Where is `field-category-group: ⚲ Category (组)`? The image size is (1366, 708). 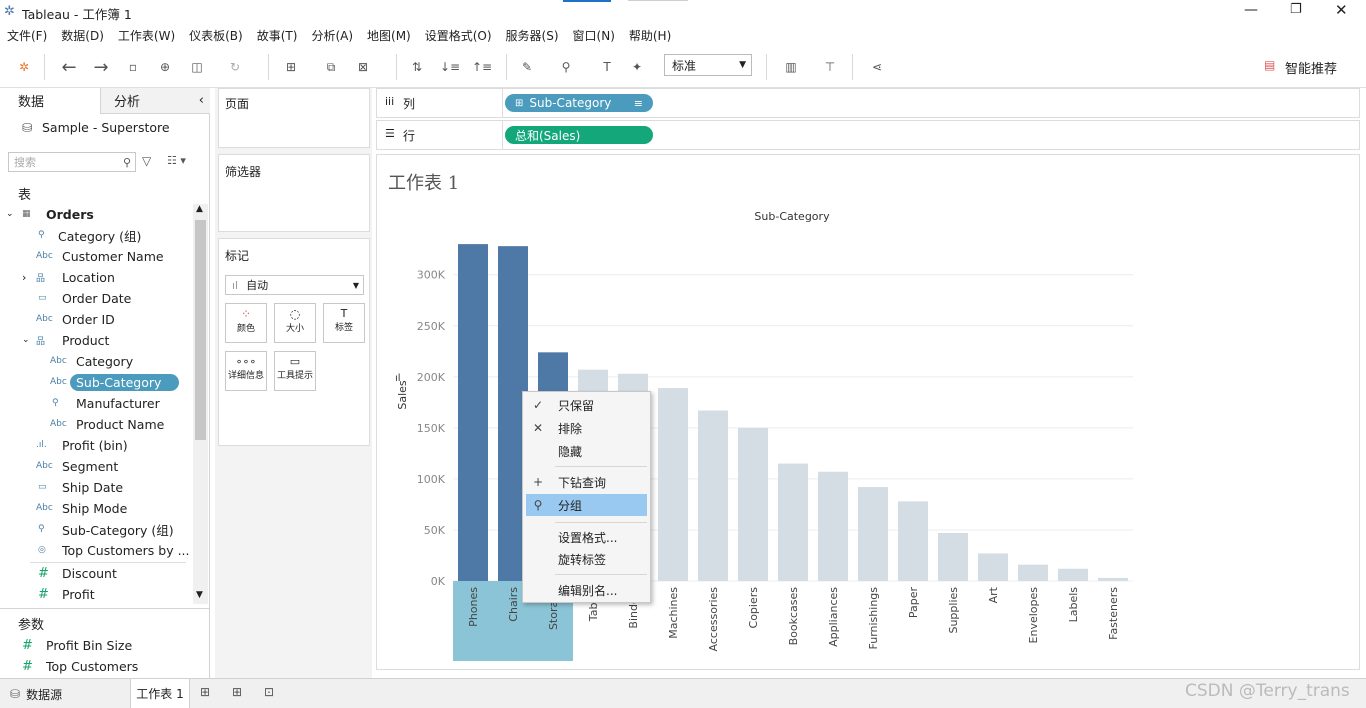 field-category-group: ⚲ Category (组) is located at coordinates (89, 235).